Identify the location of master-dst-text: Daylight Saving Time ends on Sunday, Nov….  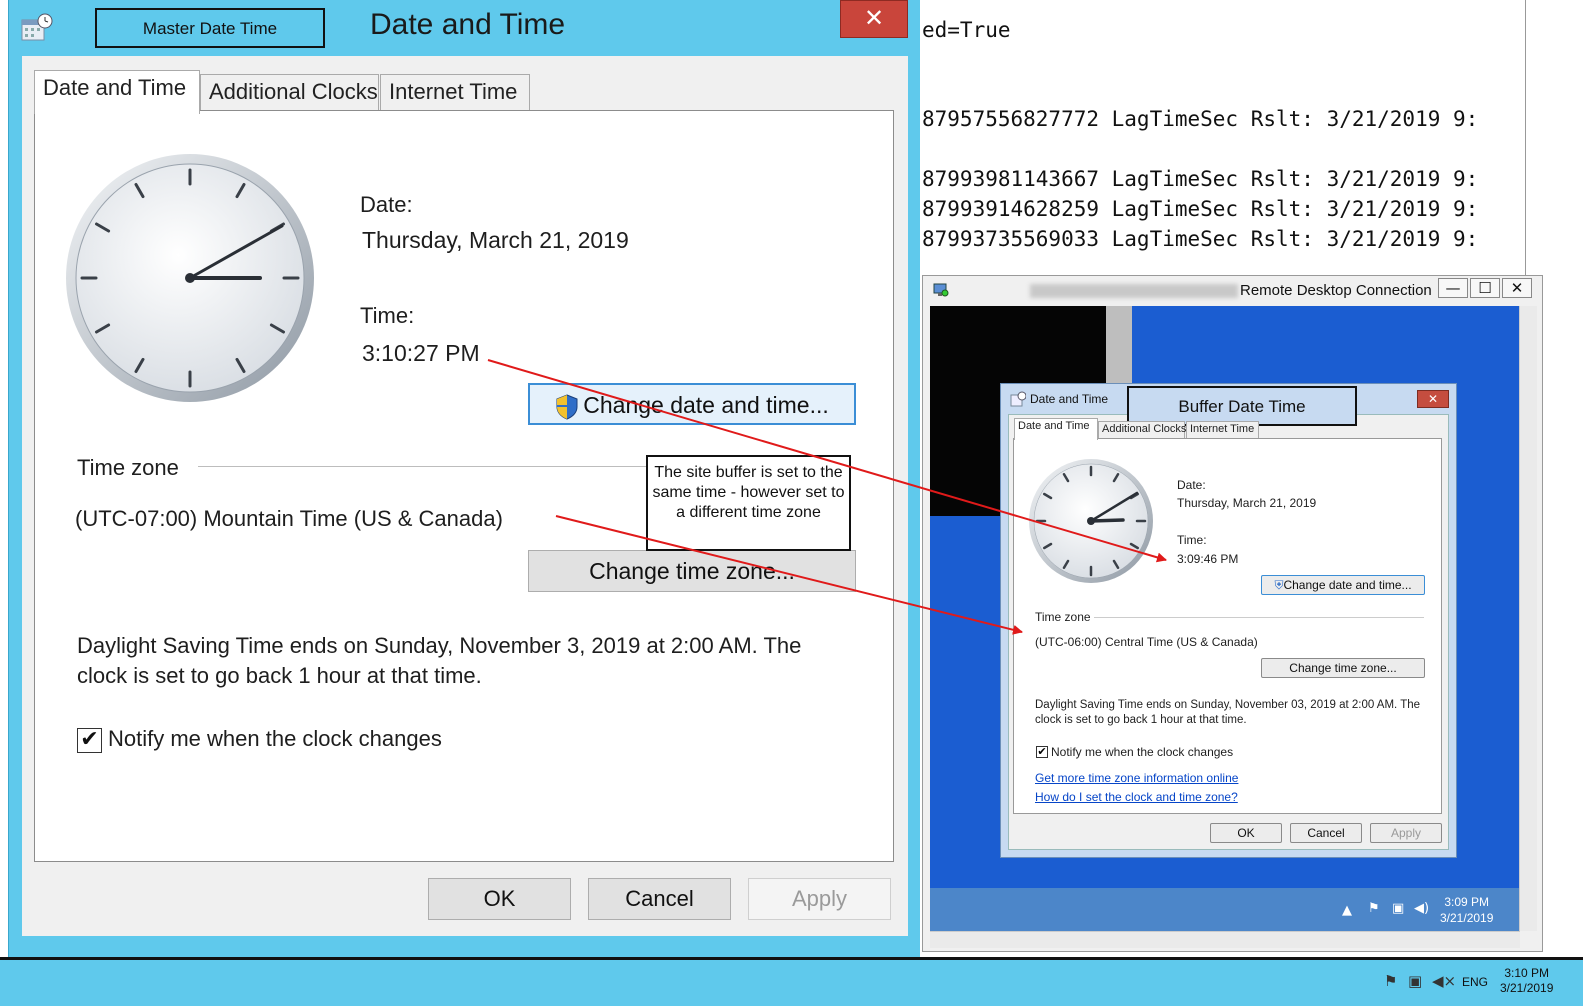
(439, 645).